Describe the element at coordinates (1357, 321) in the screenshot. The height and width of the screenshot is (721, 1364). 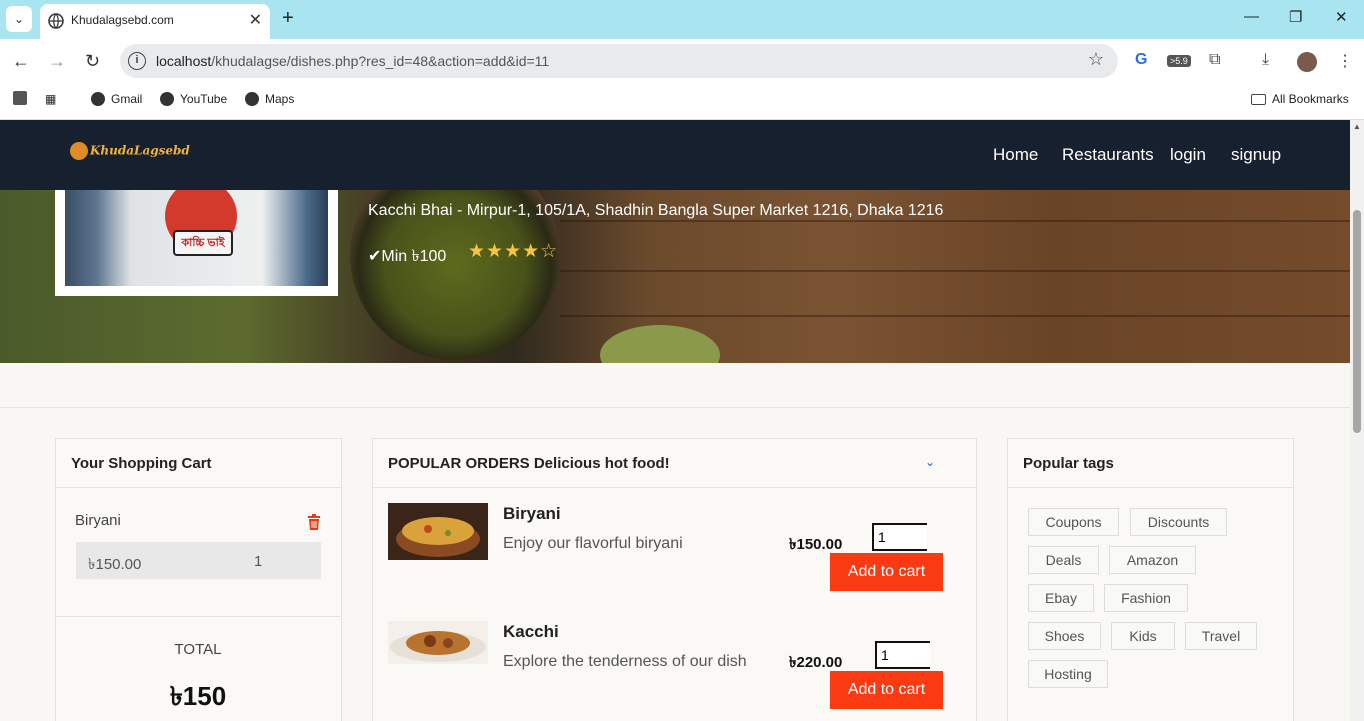
I see `scrollbar-thumb` at that location.